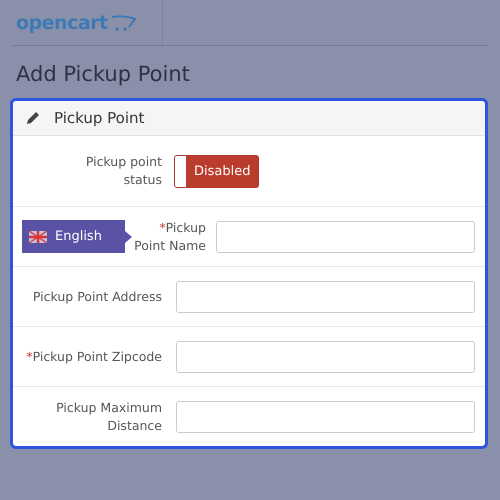  I want to click on field-label: Pickup Maximum Distance, so click(109, 416).